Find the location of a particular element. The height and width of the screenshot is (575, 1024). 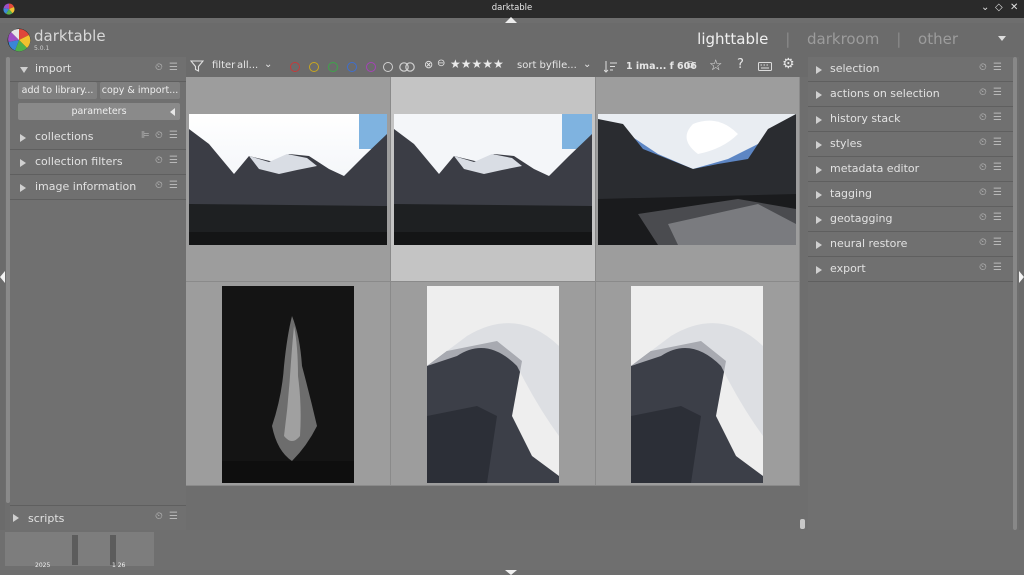

thumbnail-cell-selected is located at coordinates (493, 179).